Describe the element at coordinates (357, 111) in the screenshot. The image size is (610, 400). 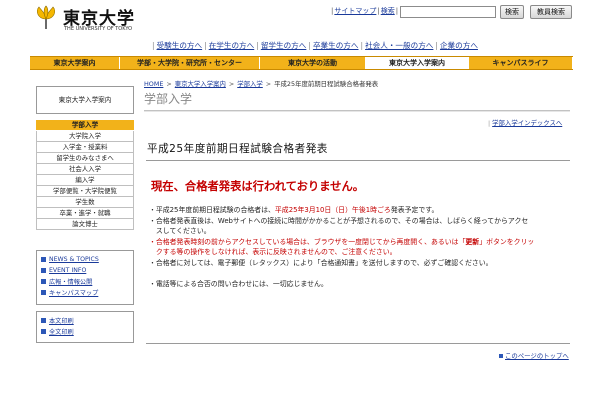
I see `section-divider` at that location.